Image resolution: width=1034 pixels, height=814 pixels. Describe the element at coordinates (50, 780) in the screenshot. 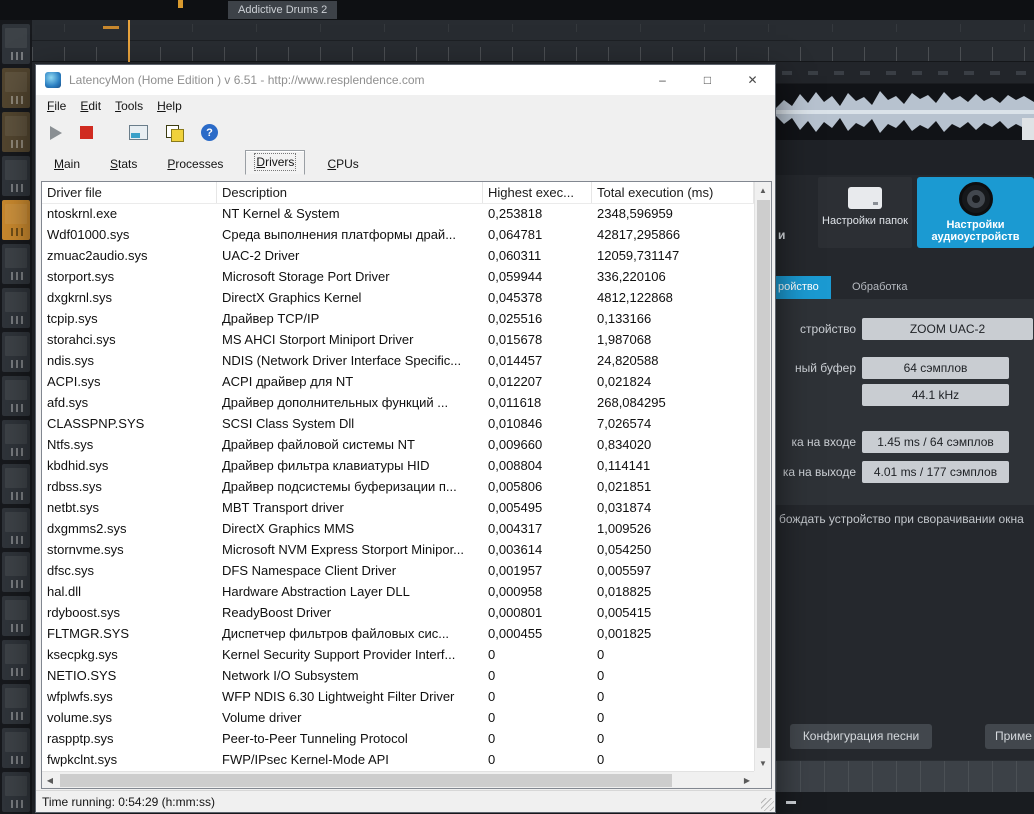

I see `scroll-left-icon: ◀` at that location.